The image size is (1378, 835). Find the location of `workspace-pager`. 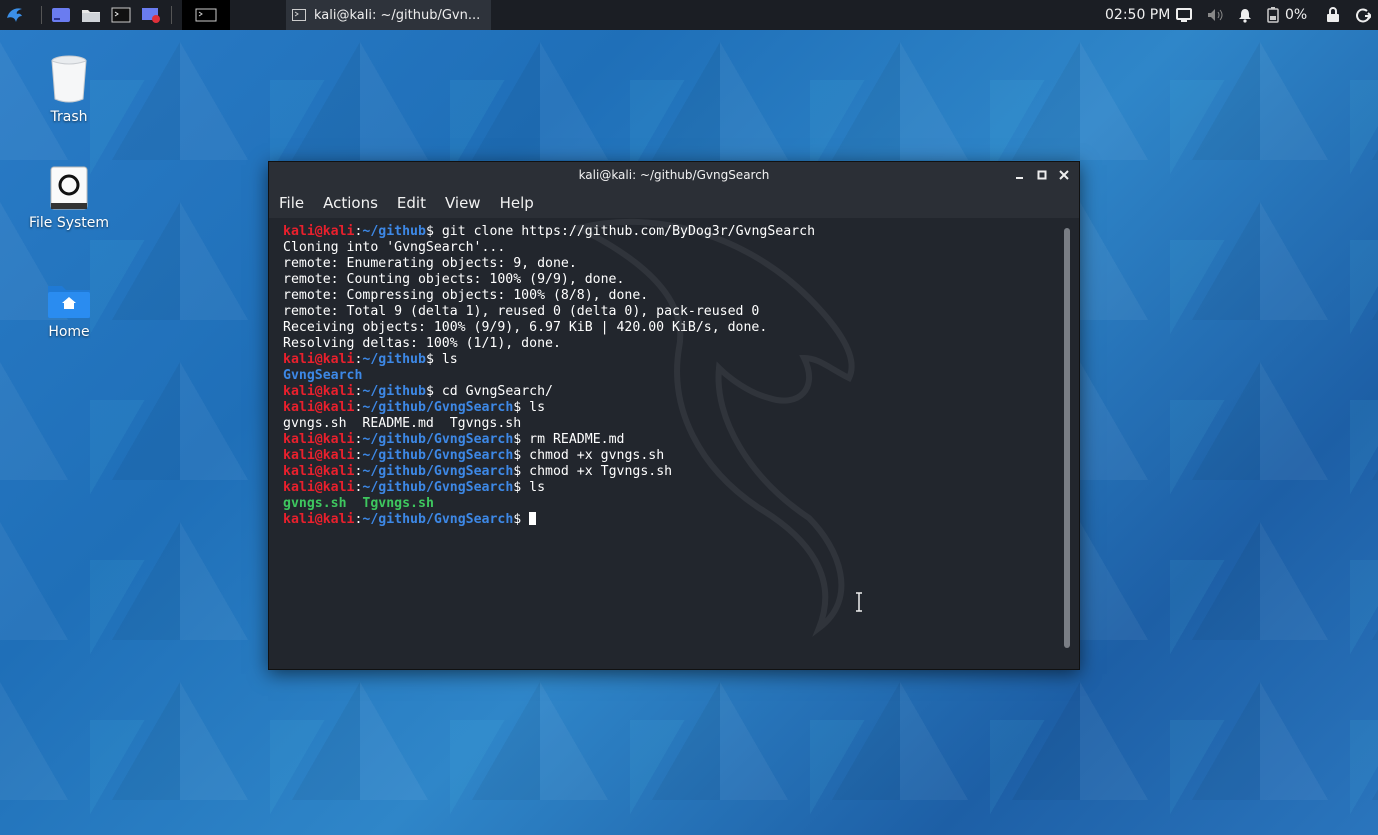

workspace-pager is located at coordinates (206, 15).